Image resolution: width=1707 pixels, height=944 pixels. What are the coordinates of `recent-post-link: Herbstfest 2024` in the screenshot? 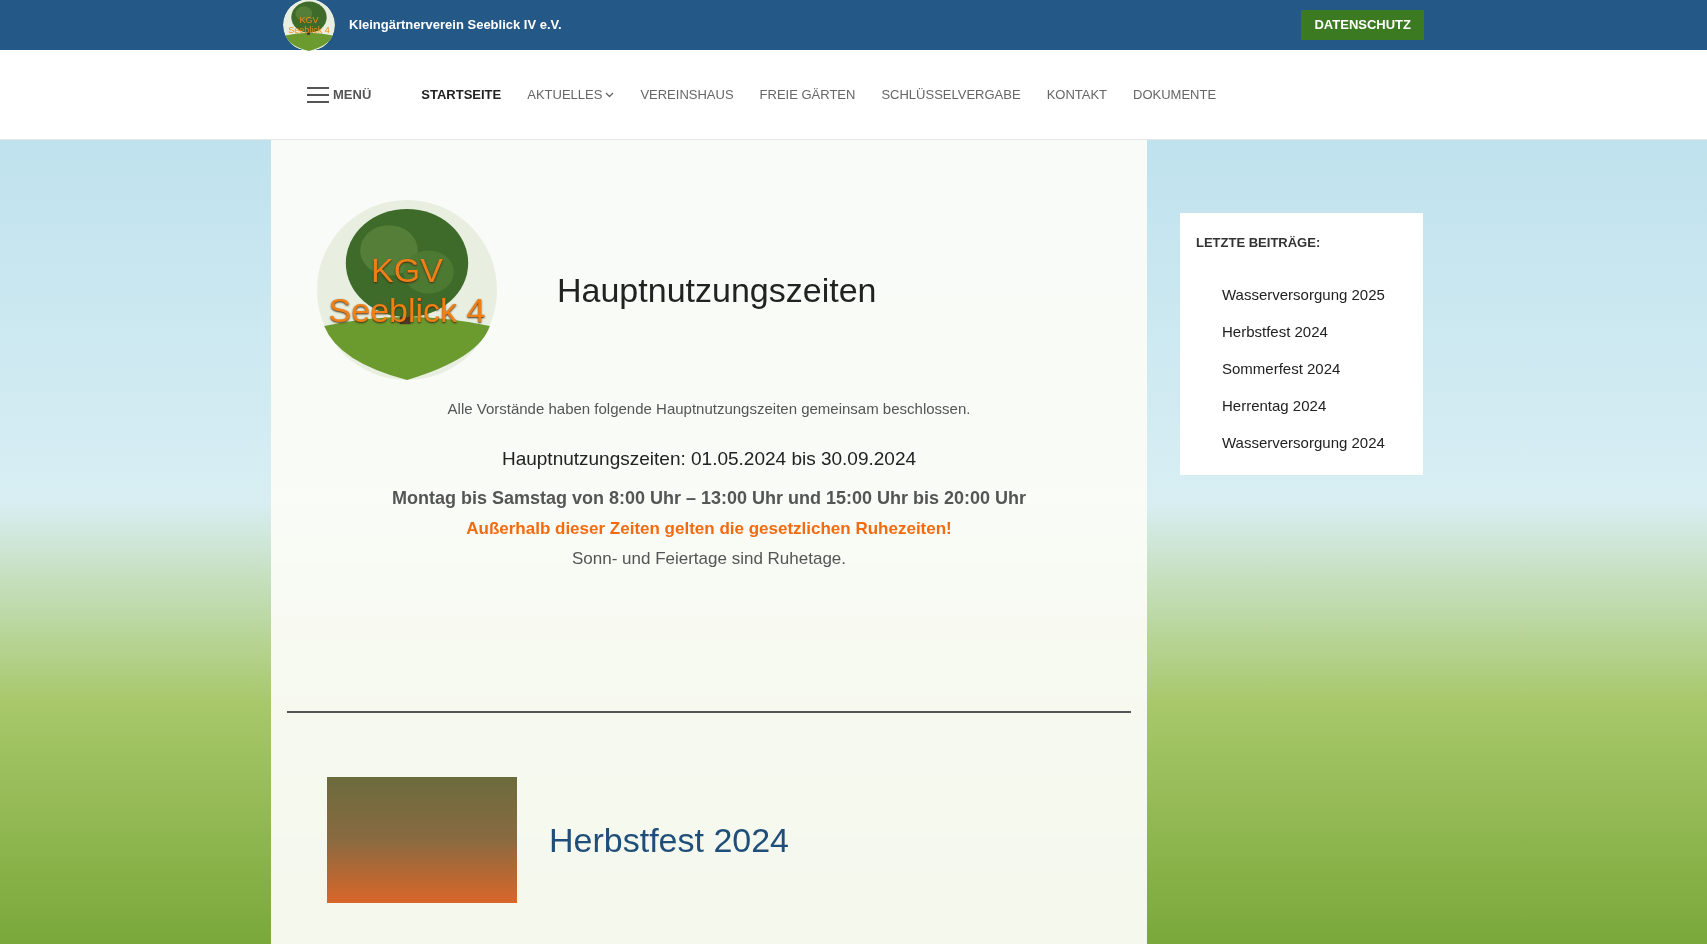 It's located at (1275, 331).